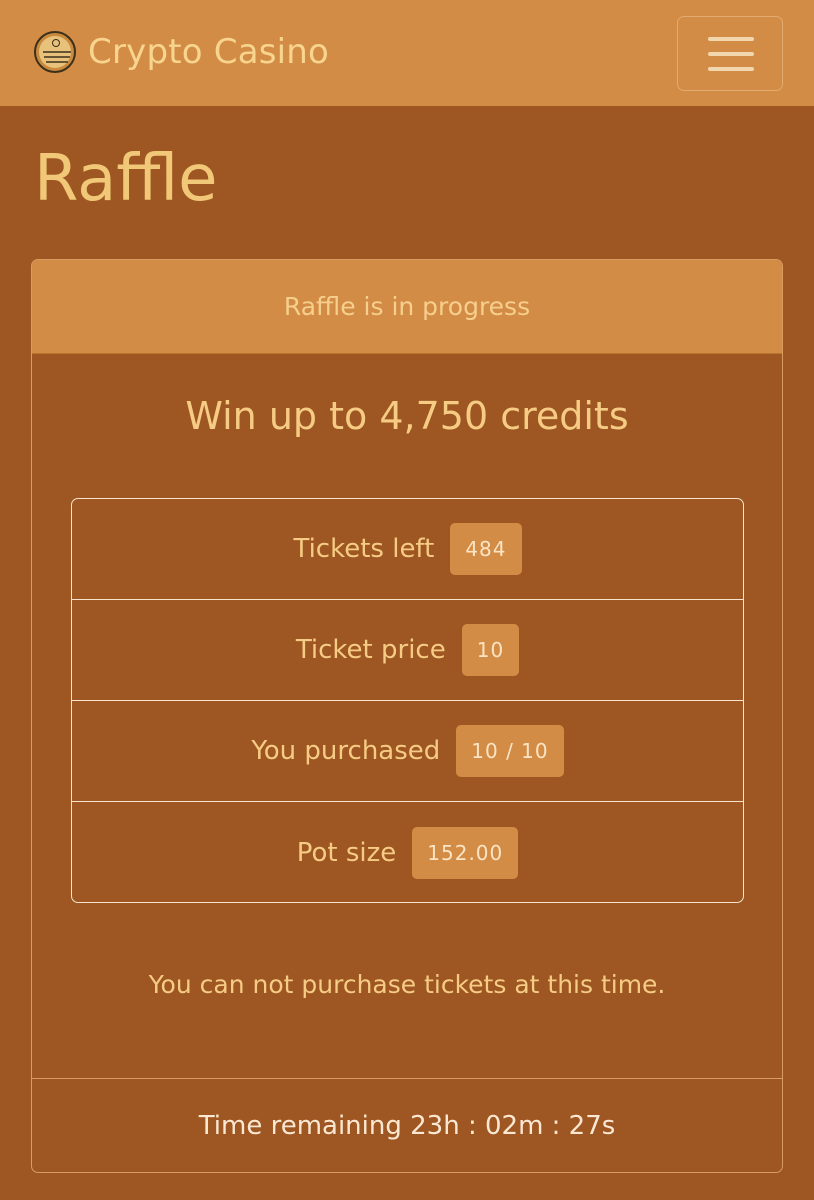 The width and height of the screenshot is (814, 1200). Describe the element at coordinates (208, 52) in the screenshot. I see `brand-name: Crypto Casino` at that location.